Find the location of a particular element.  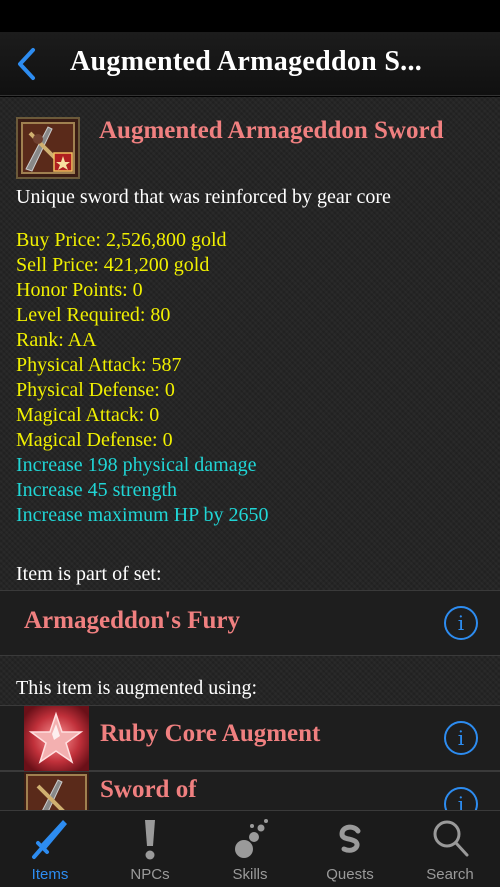

tab-quests: Quests is located at coordinates (350, 849).